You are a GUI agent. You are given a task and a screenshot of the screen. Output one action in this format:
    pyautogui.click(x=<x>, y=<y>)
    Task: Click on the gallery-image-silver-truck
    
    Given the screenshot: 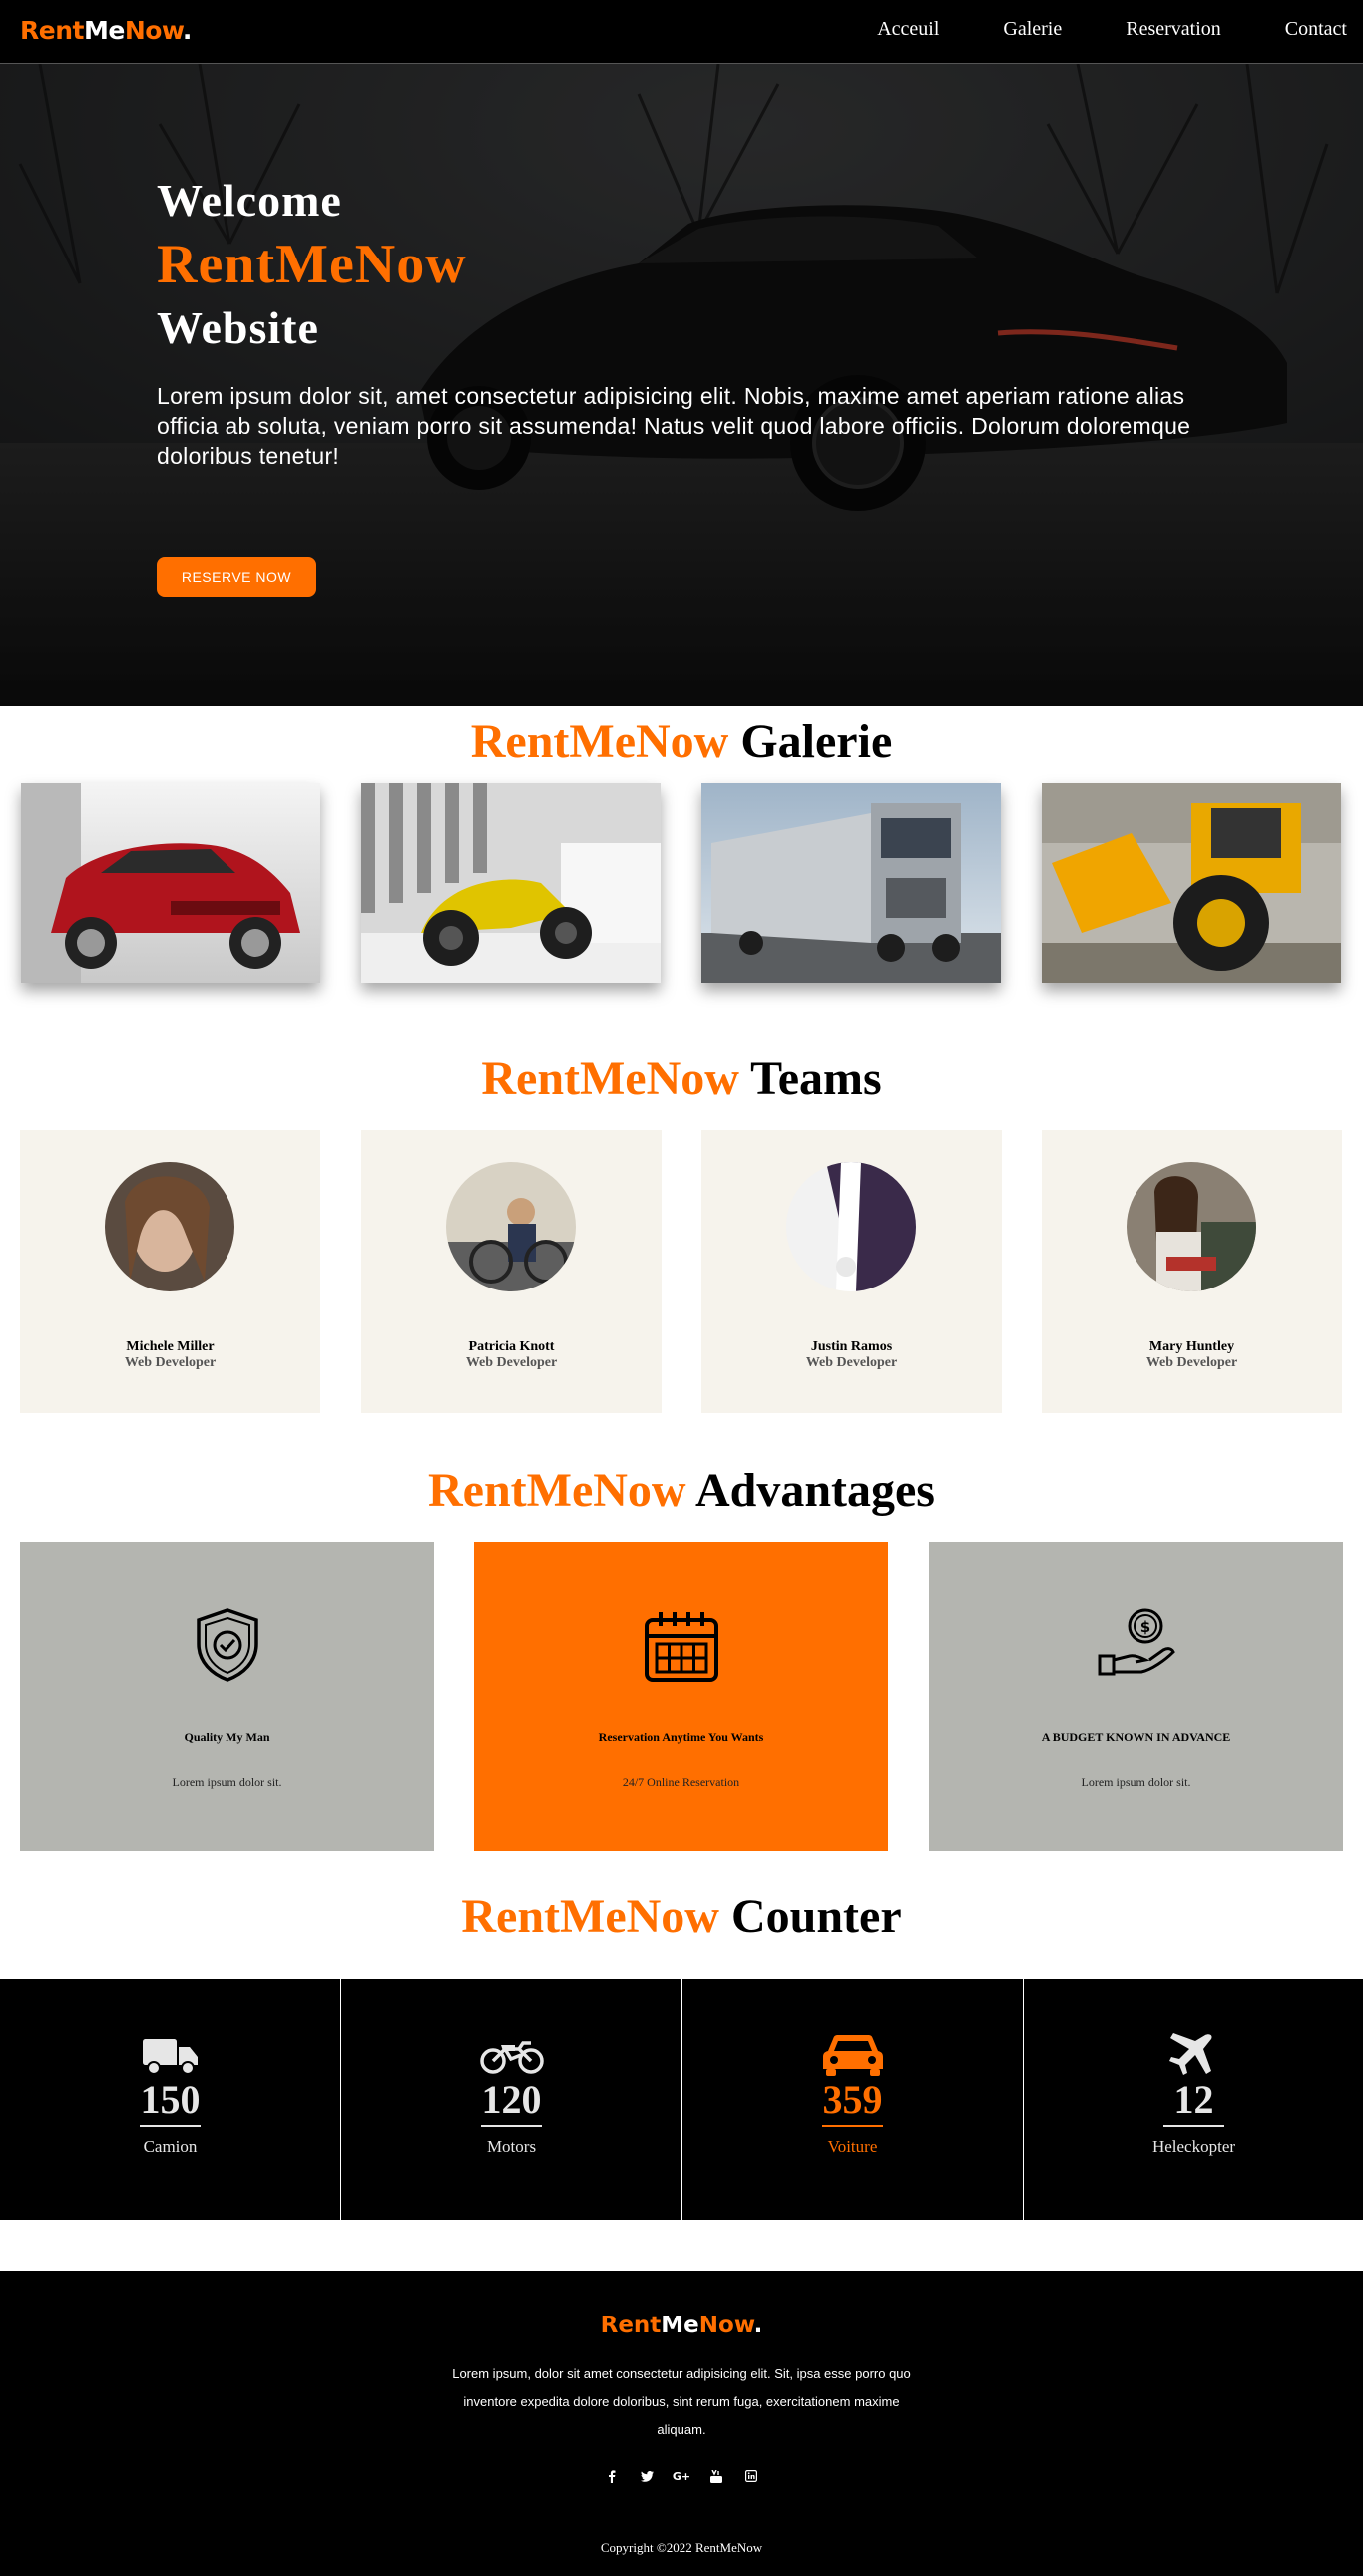 What is the action you would take?
    pyautogui.click(x=851, y=883)
    